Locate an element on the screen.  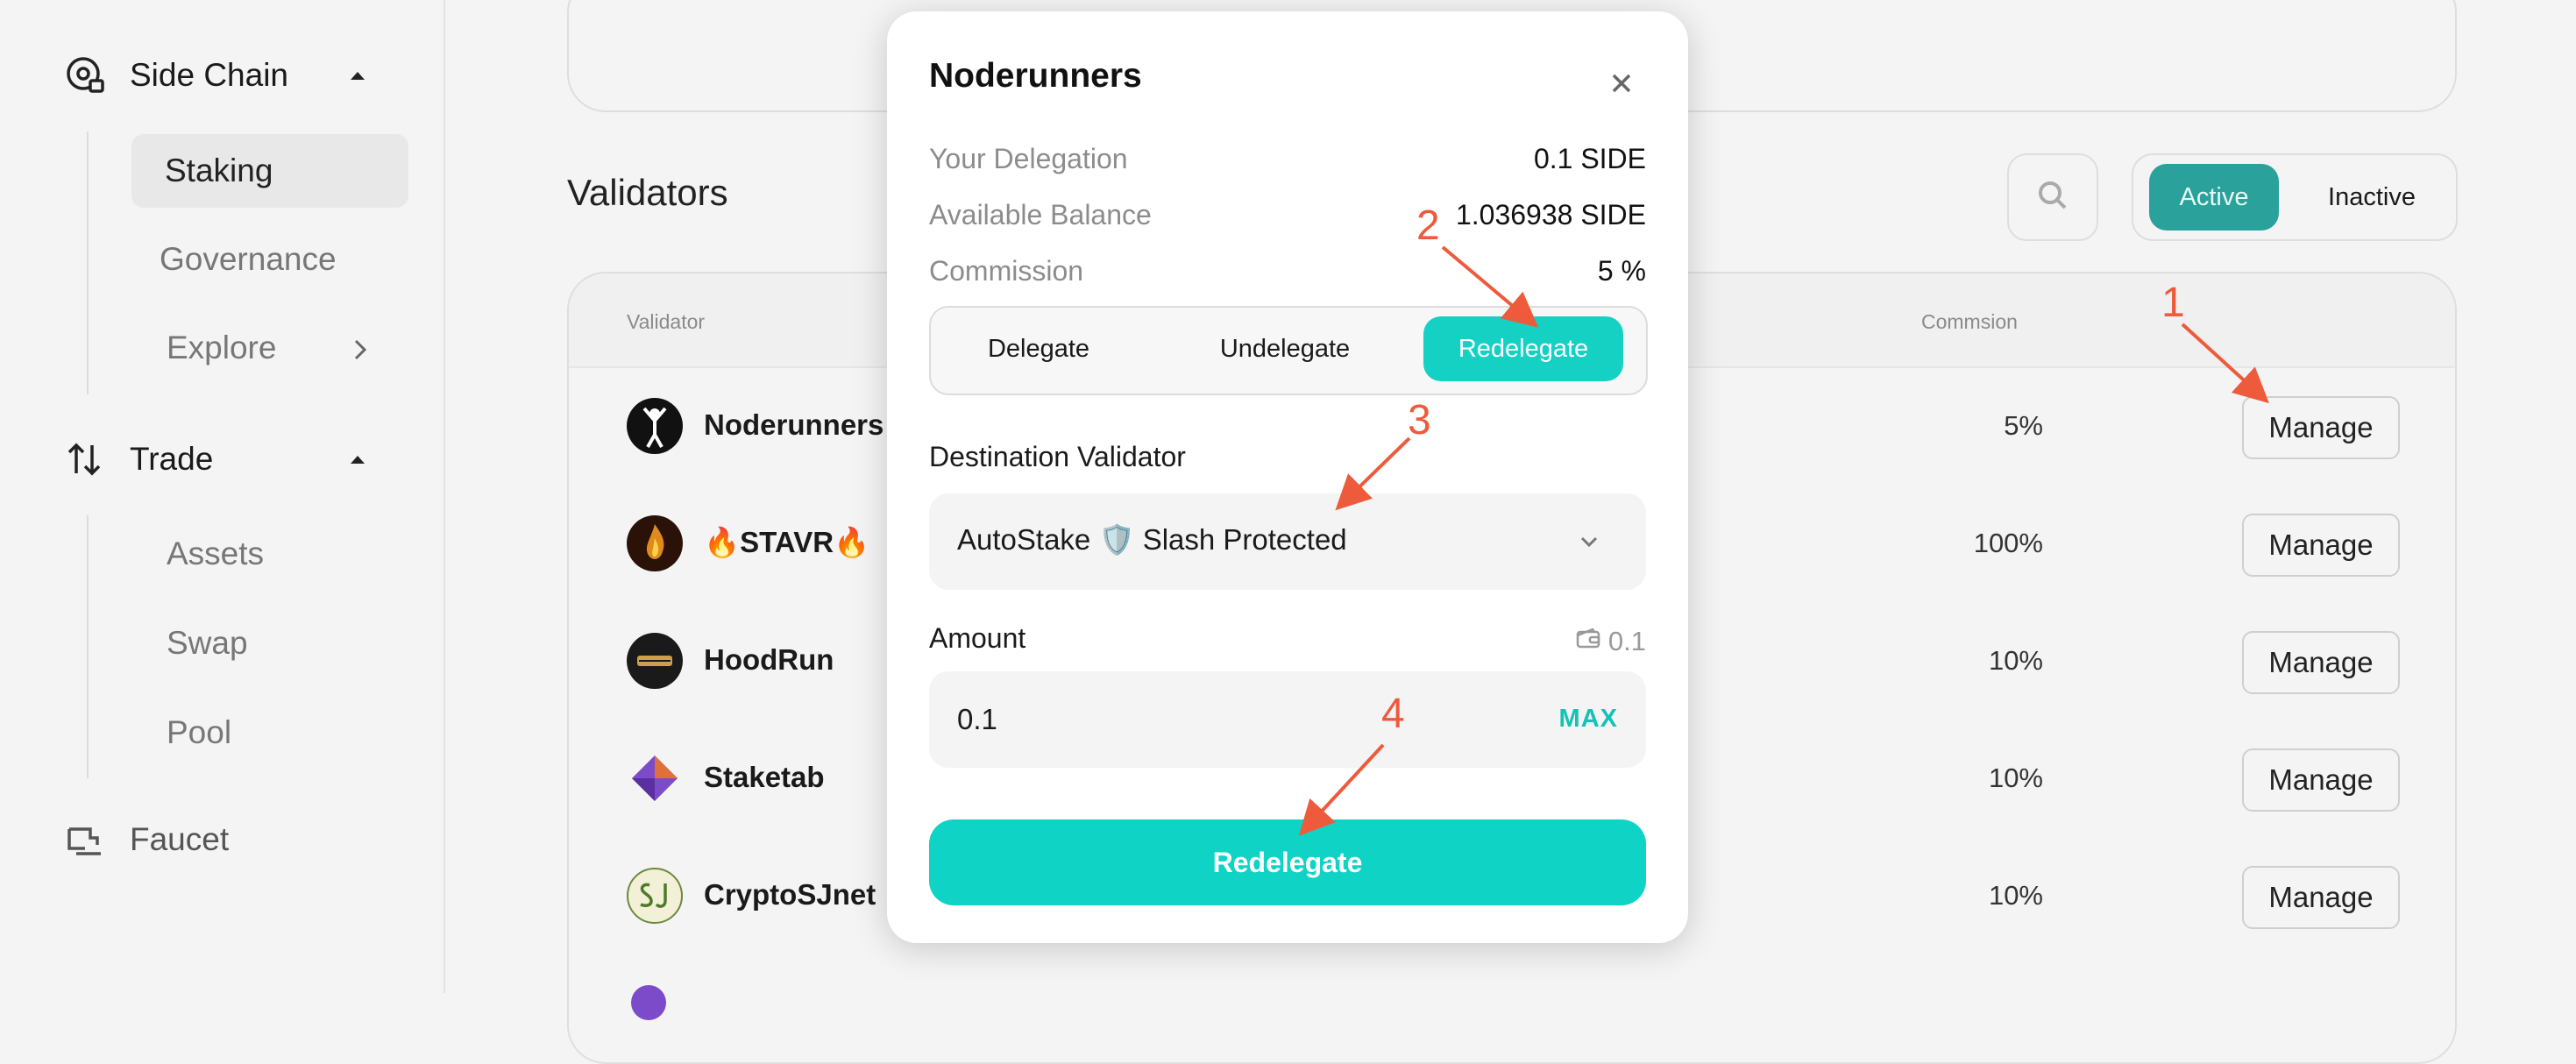
sidebar-item-faucet: Faucet is located at coordinates (223, 839).